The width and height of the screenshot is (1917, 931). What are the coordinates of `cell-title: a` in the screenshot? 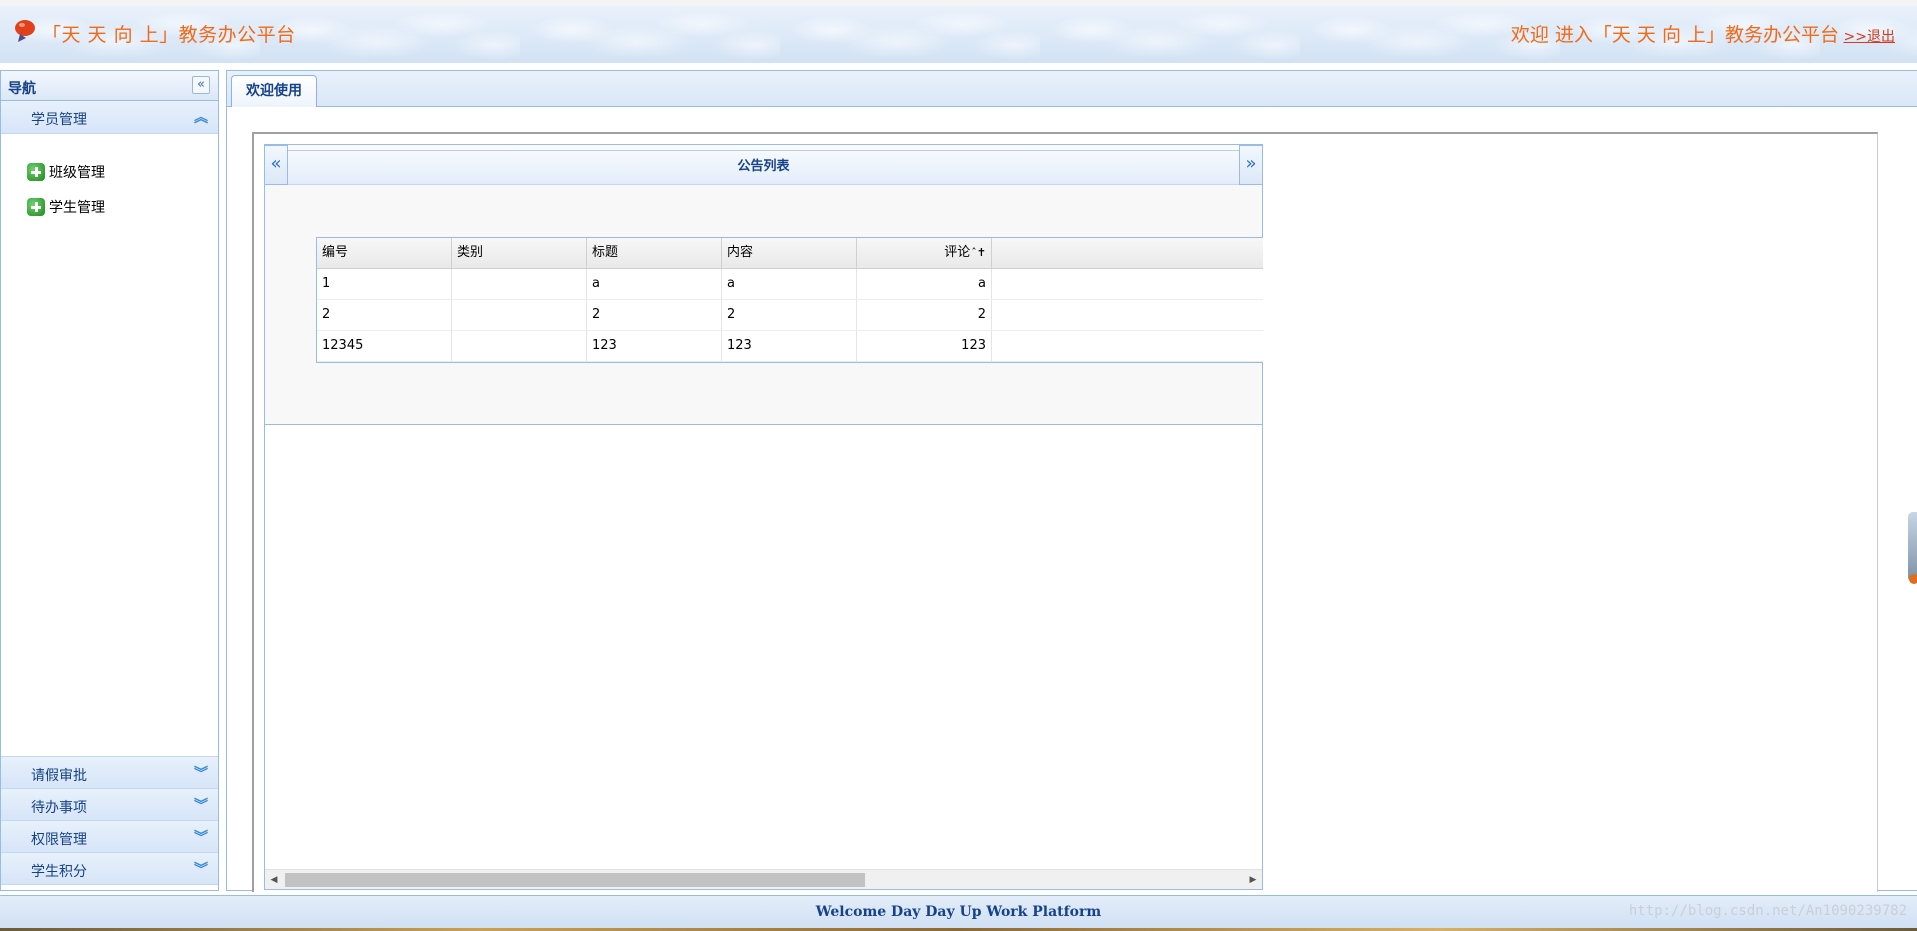 It's located at (654, 284).